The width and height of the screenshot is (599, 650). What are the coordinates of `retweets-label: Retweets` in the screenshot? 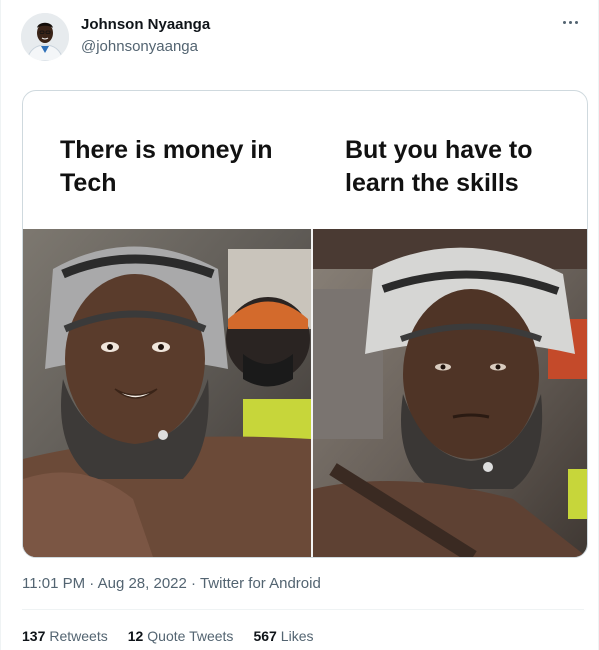 It's located at (78, 636).